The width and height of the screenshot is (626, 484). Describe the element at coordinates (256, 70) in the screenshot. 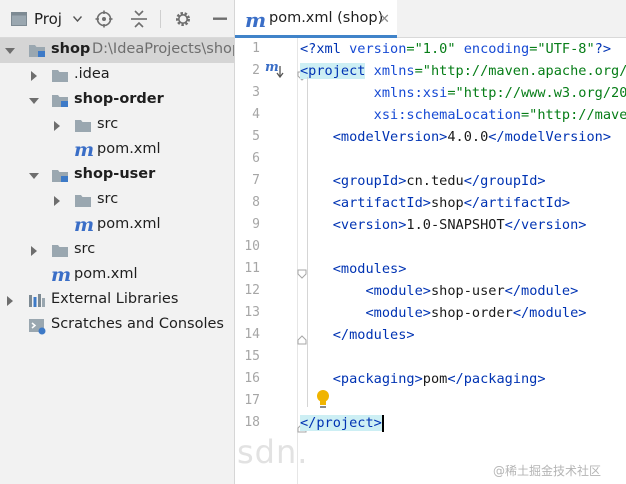

I see `line-number: 2` at that location.